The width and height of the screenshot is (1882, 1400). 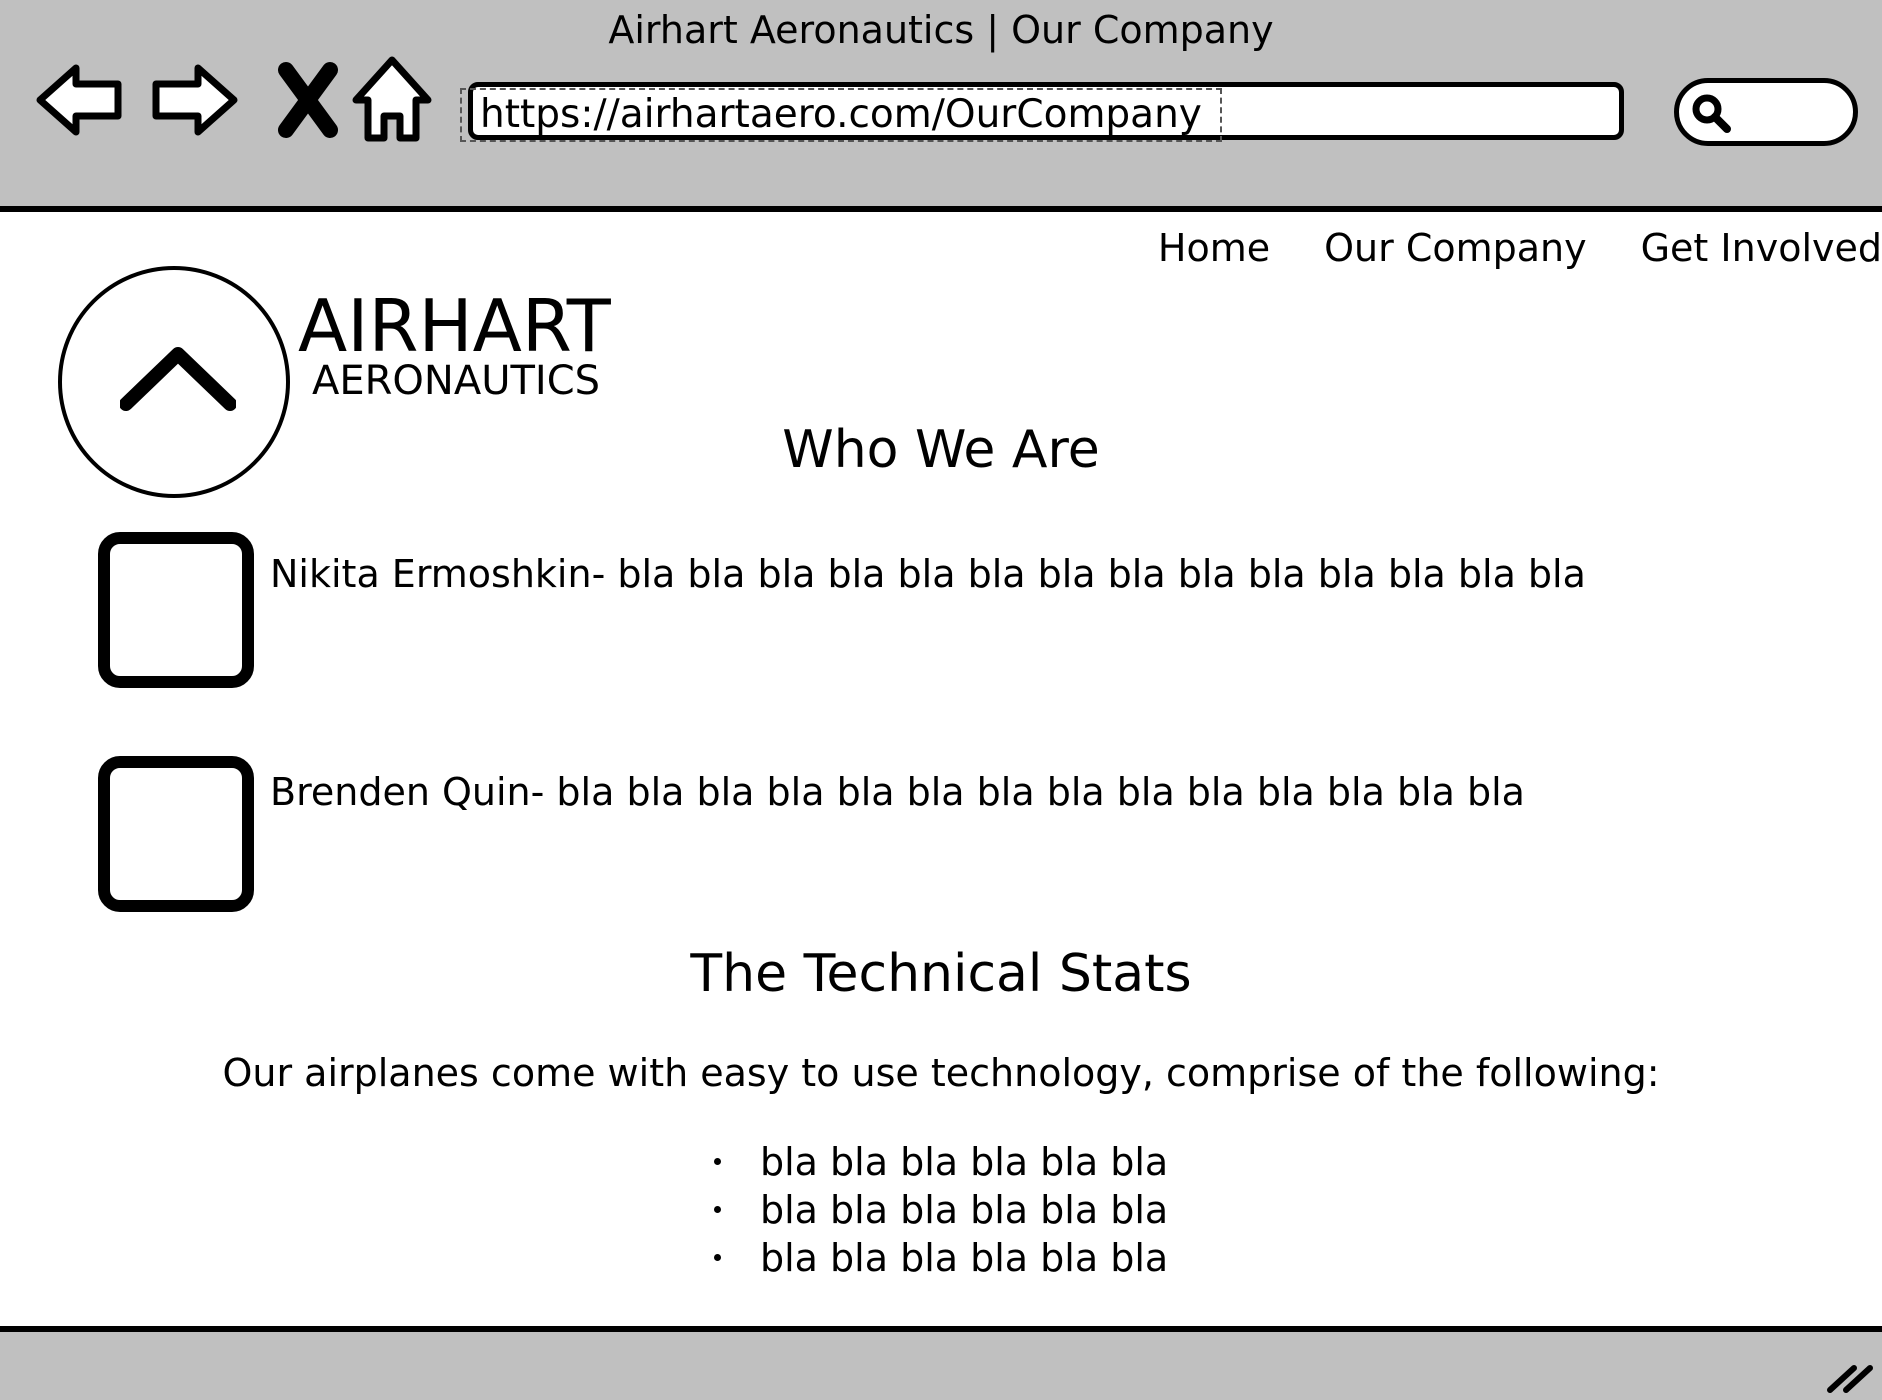 What do you see at coordinates (80, 100) in the screenshot?
I see `back-arrow-icon` at bounding box center [80, 100].